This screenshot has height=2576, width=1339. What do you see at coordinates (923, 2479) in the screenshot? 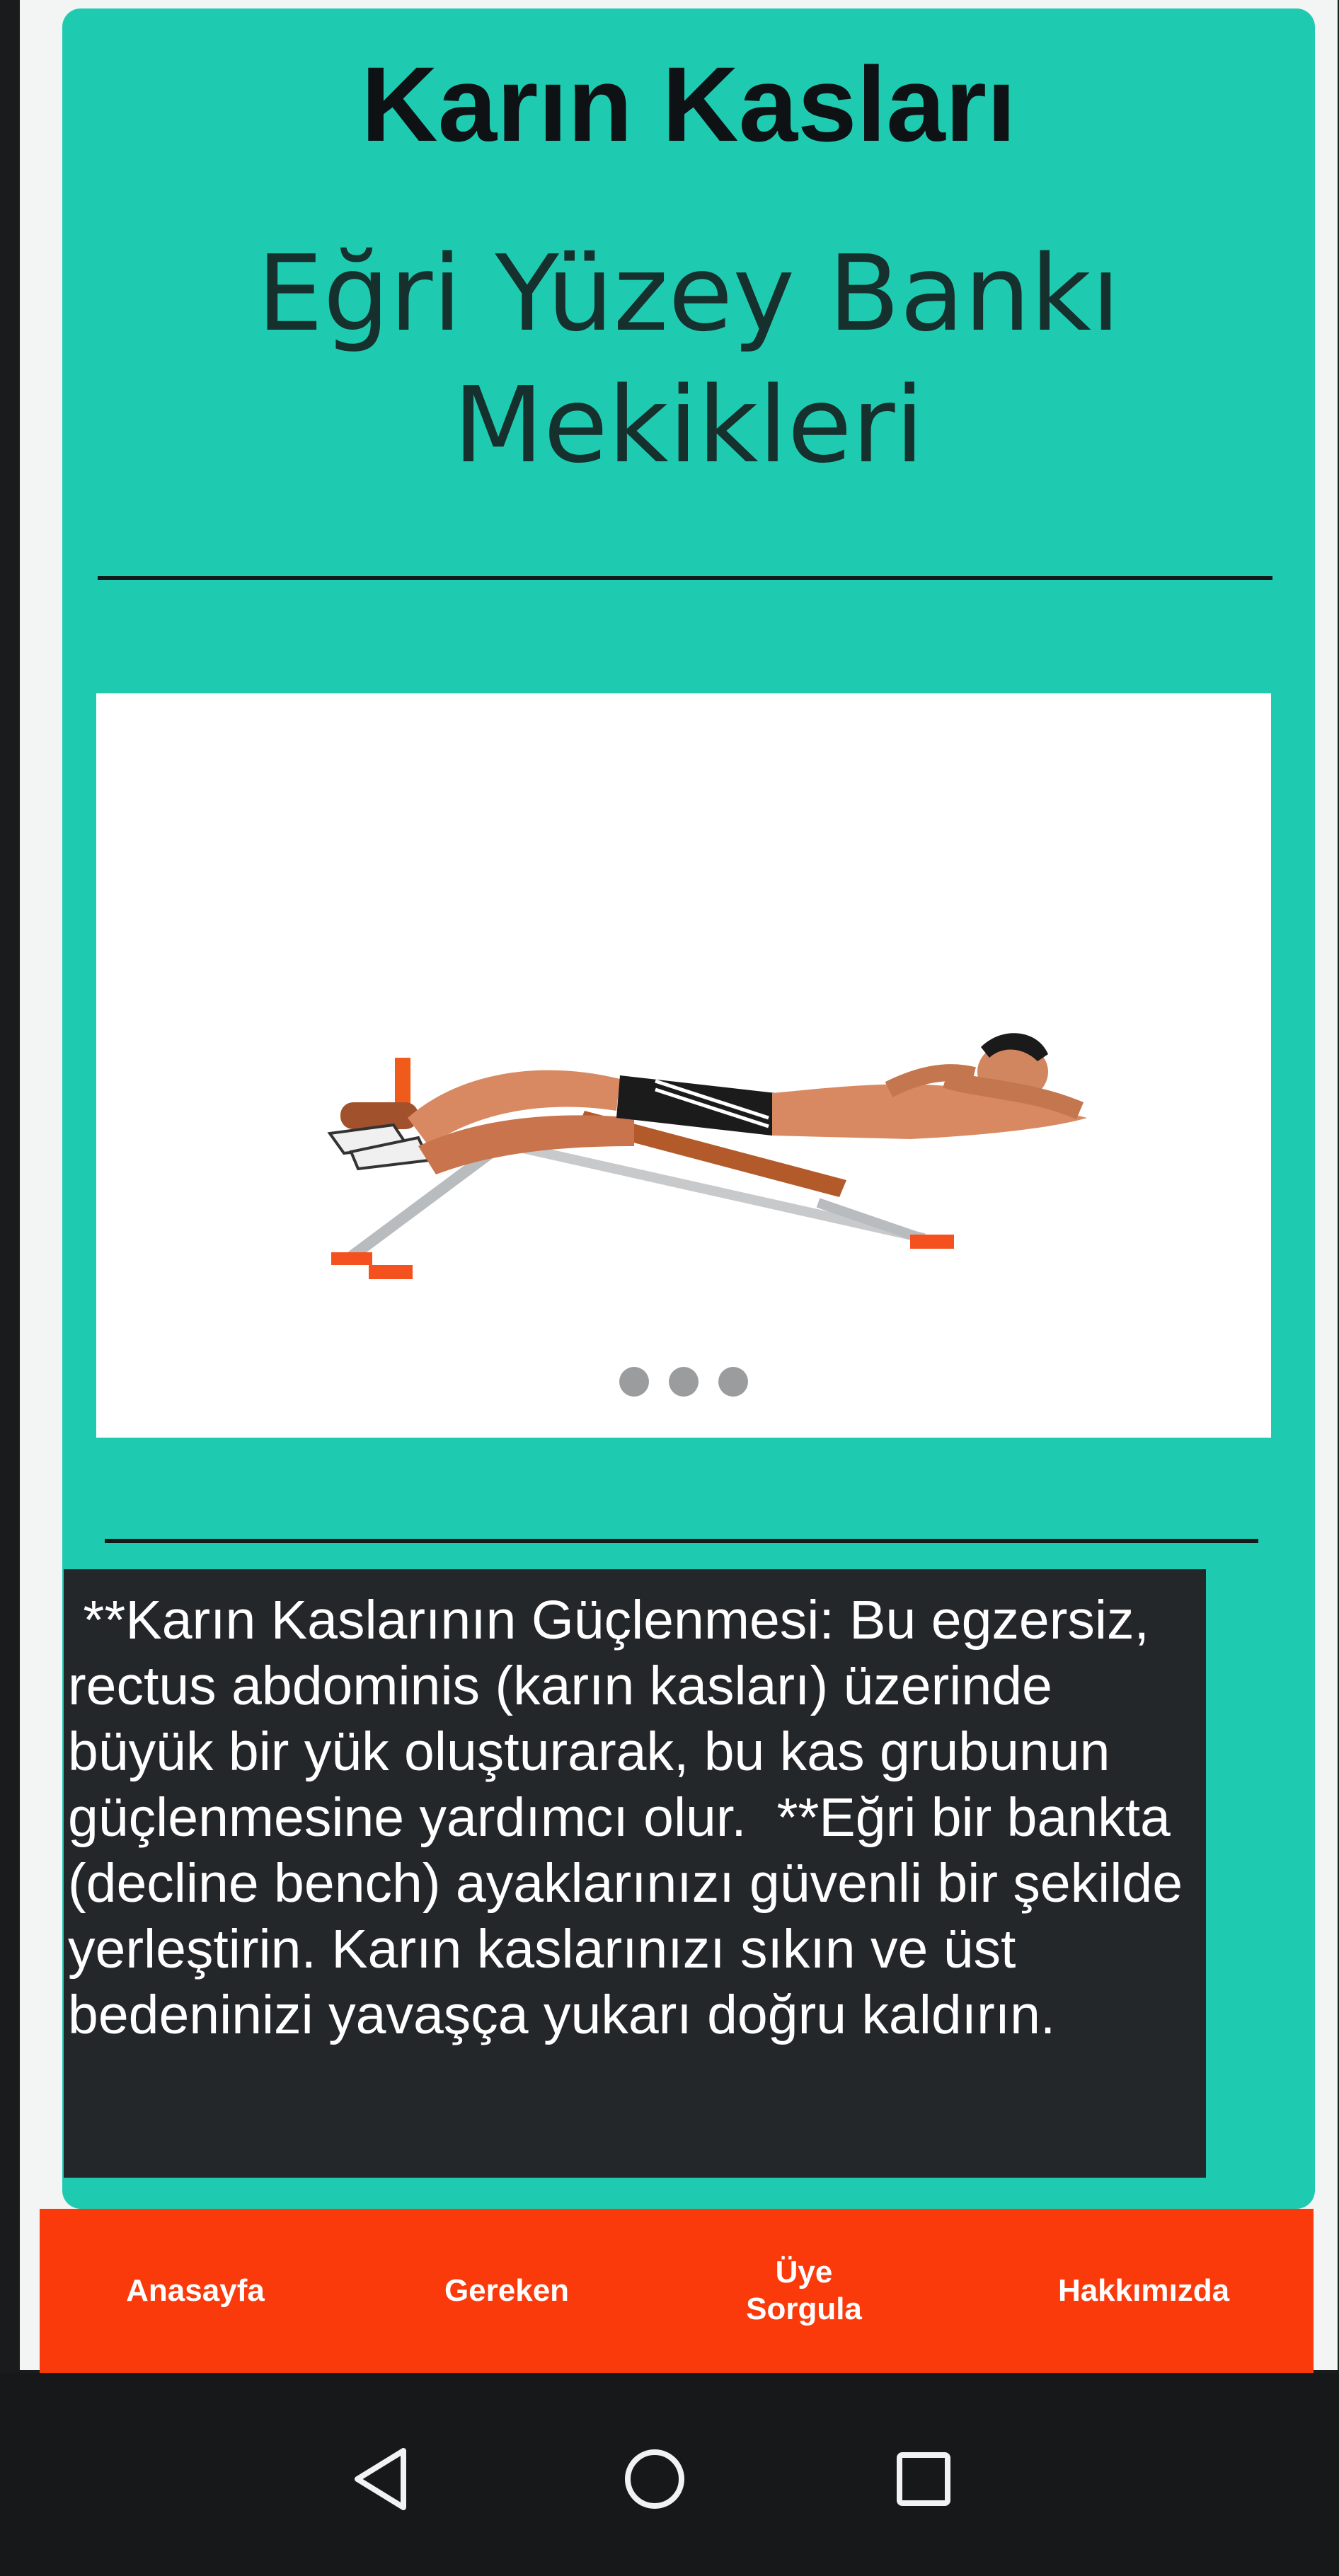
I see `recent-apps-icon` at bounding box center [923, 2479].